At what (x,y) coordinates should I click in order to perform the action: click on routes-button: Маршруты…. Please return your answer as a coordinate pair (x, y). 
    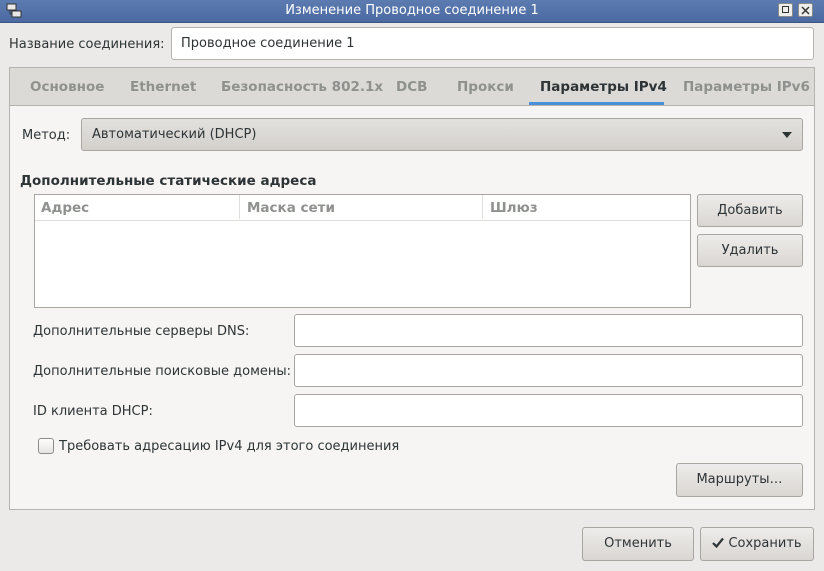
    Looking at the image, I should click on (739, 480).